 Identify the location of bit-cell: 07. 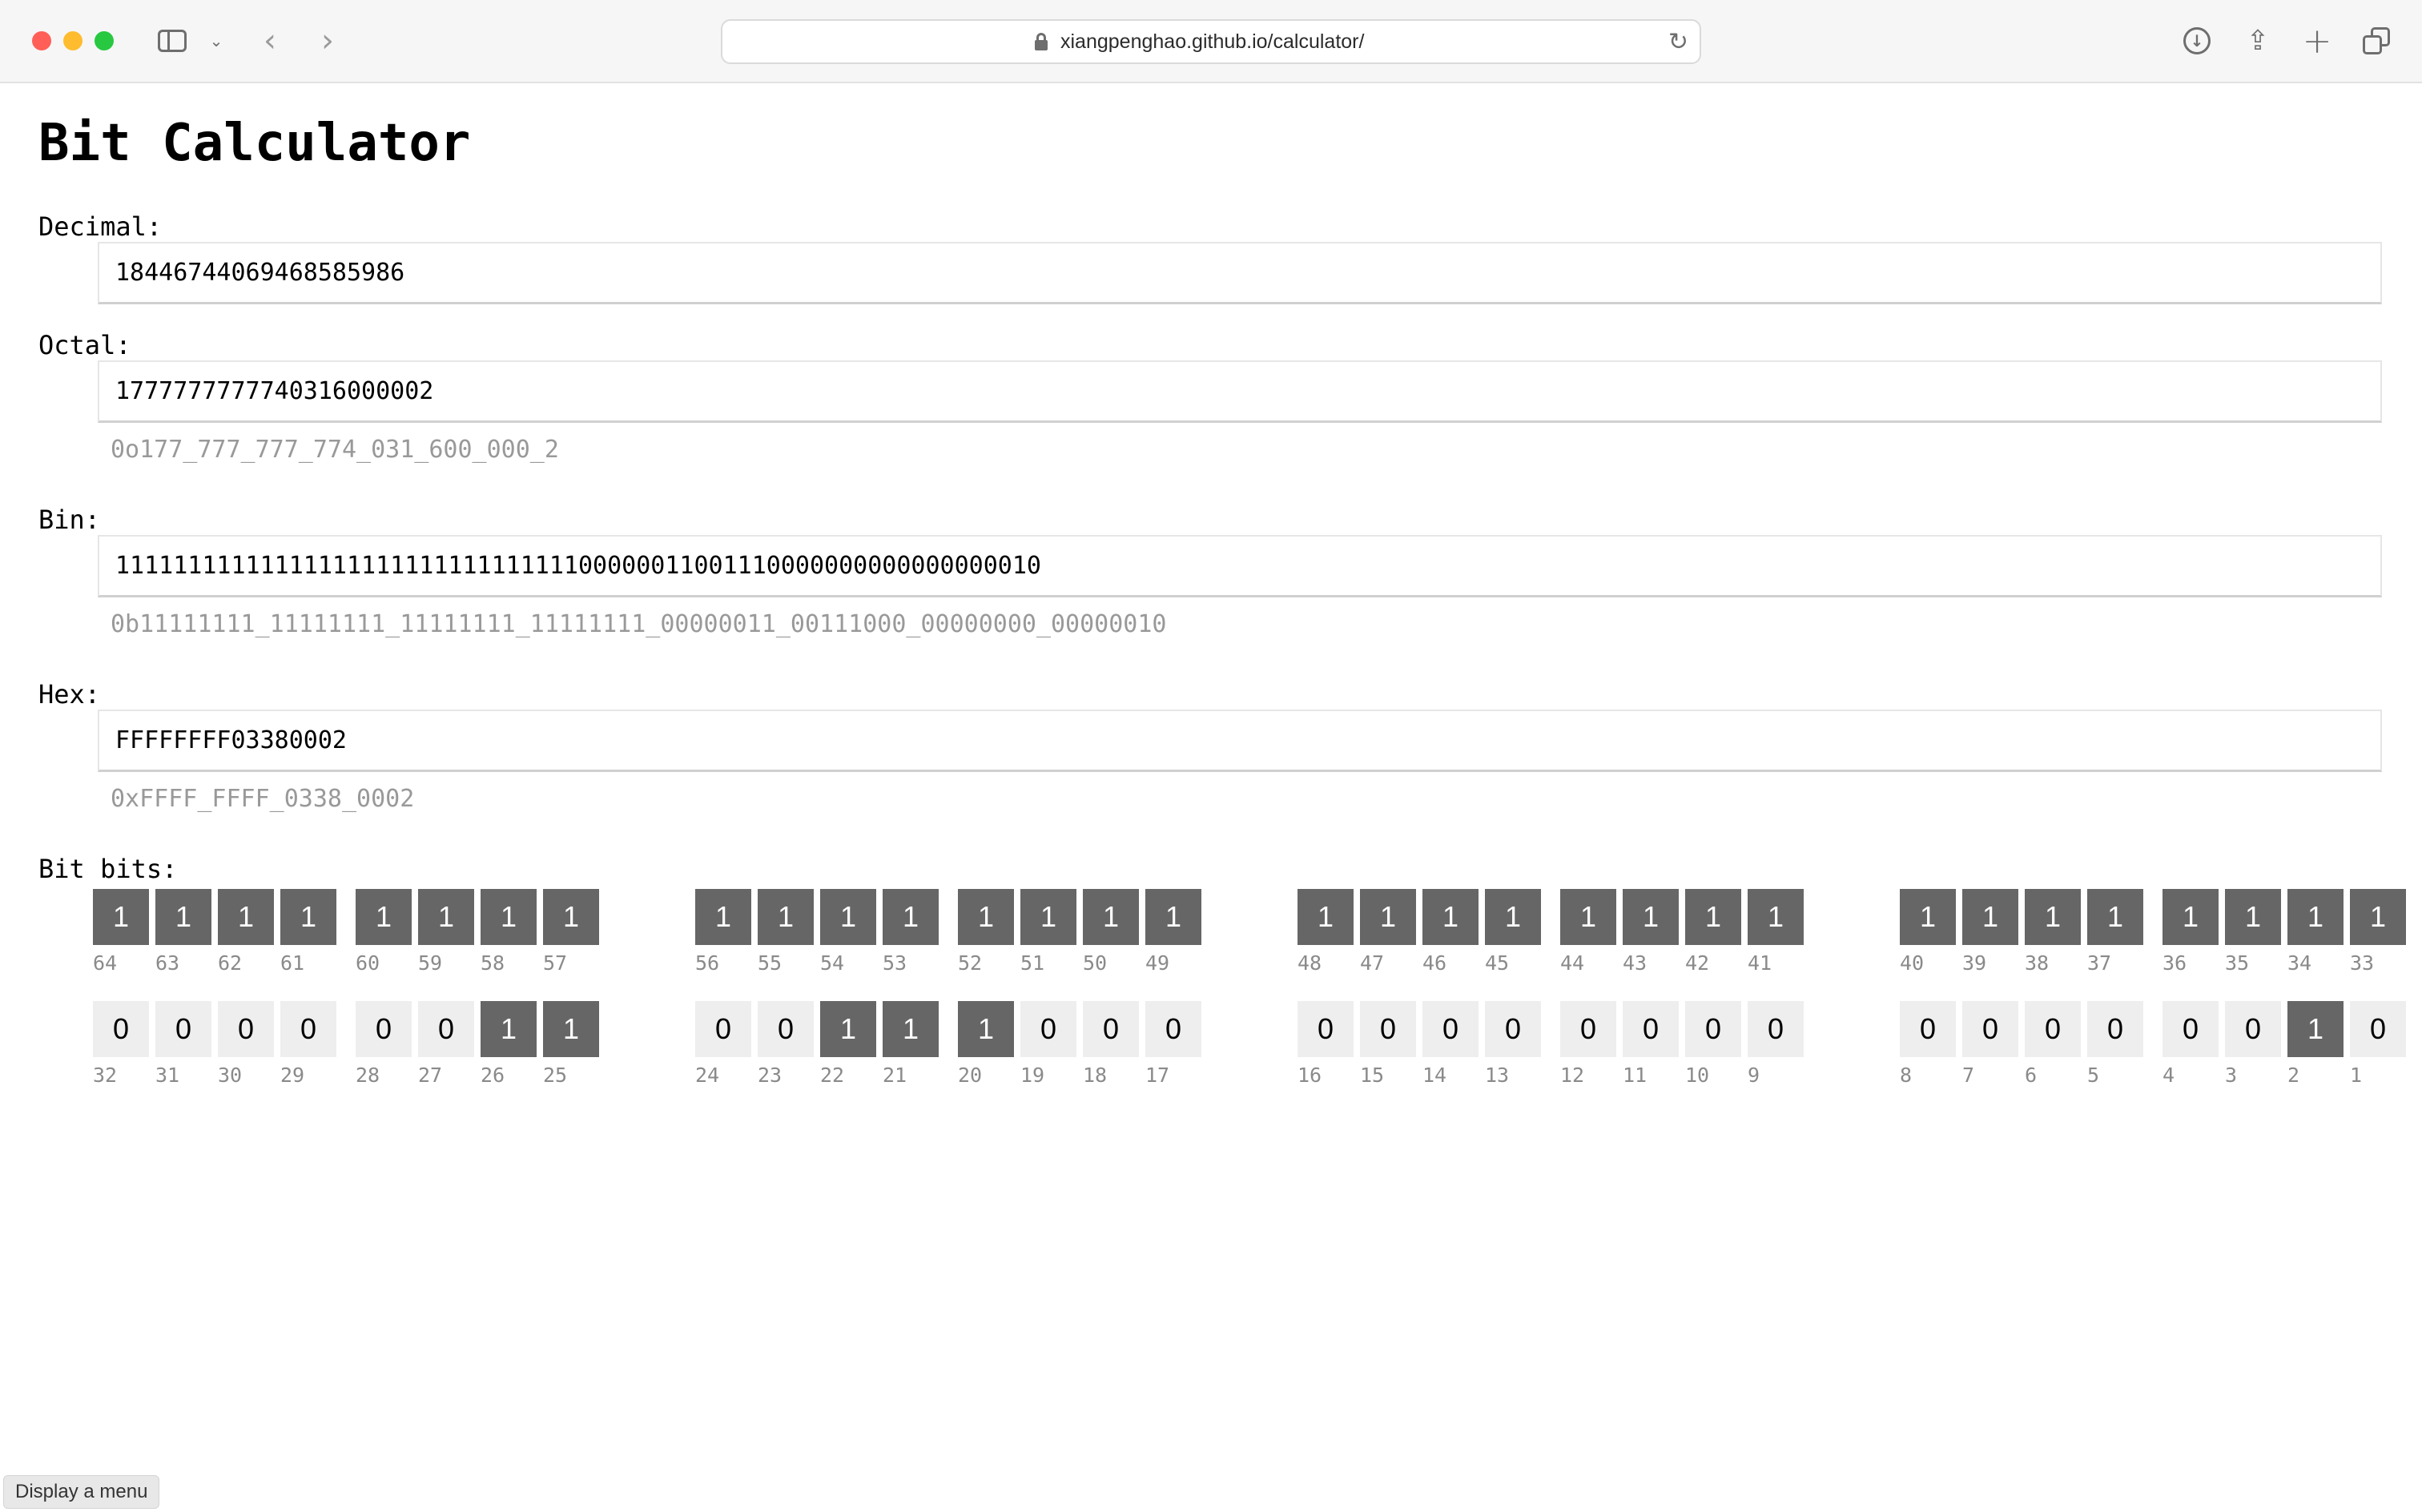
(1990, 1044).